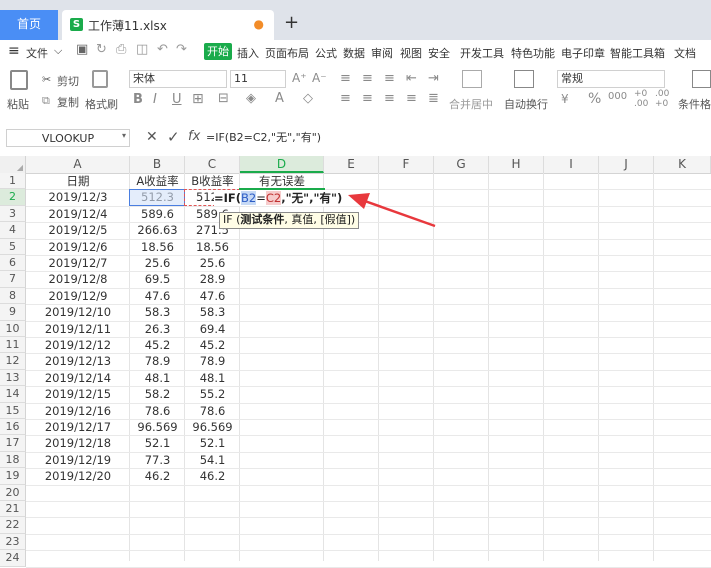 Image resolution: width=711 pixels, height=568 pixels. What do you see at coordinates (282, 181) in the screenshot?
I see `cell-d1: 有无误差` at bounding box center [282, 181].